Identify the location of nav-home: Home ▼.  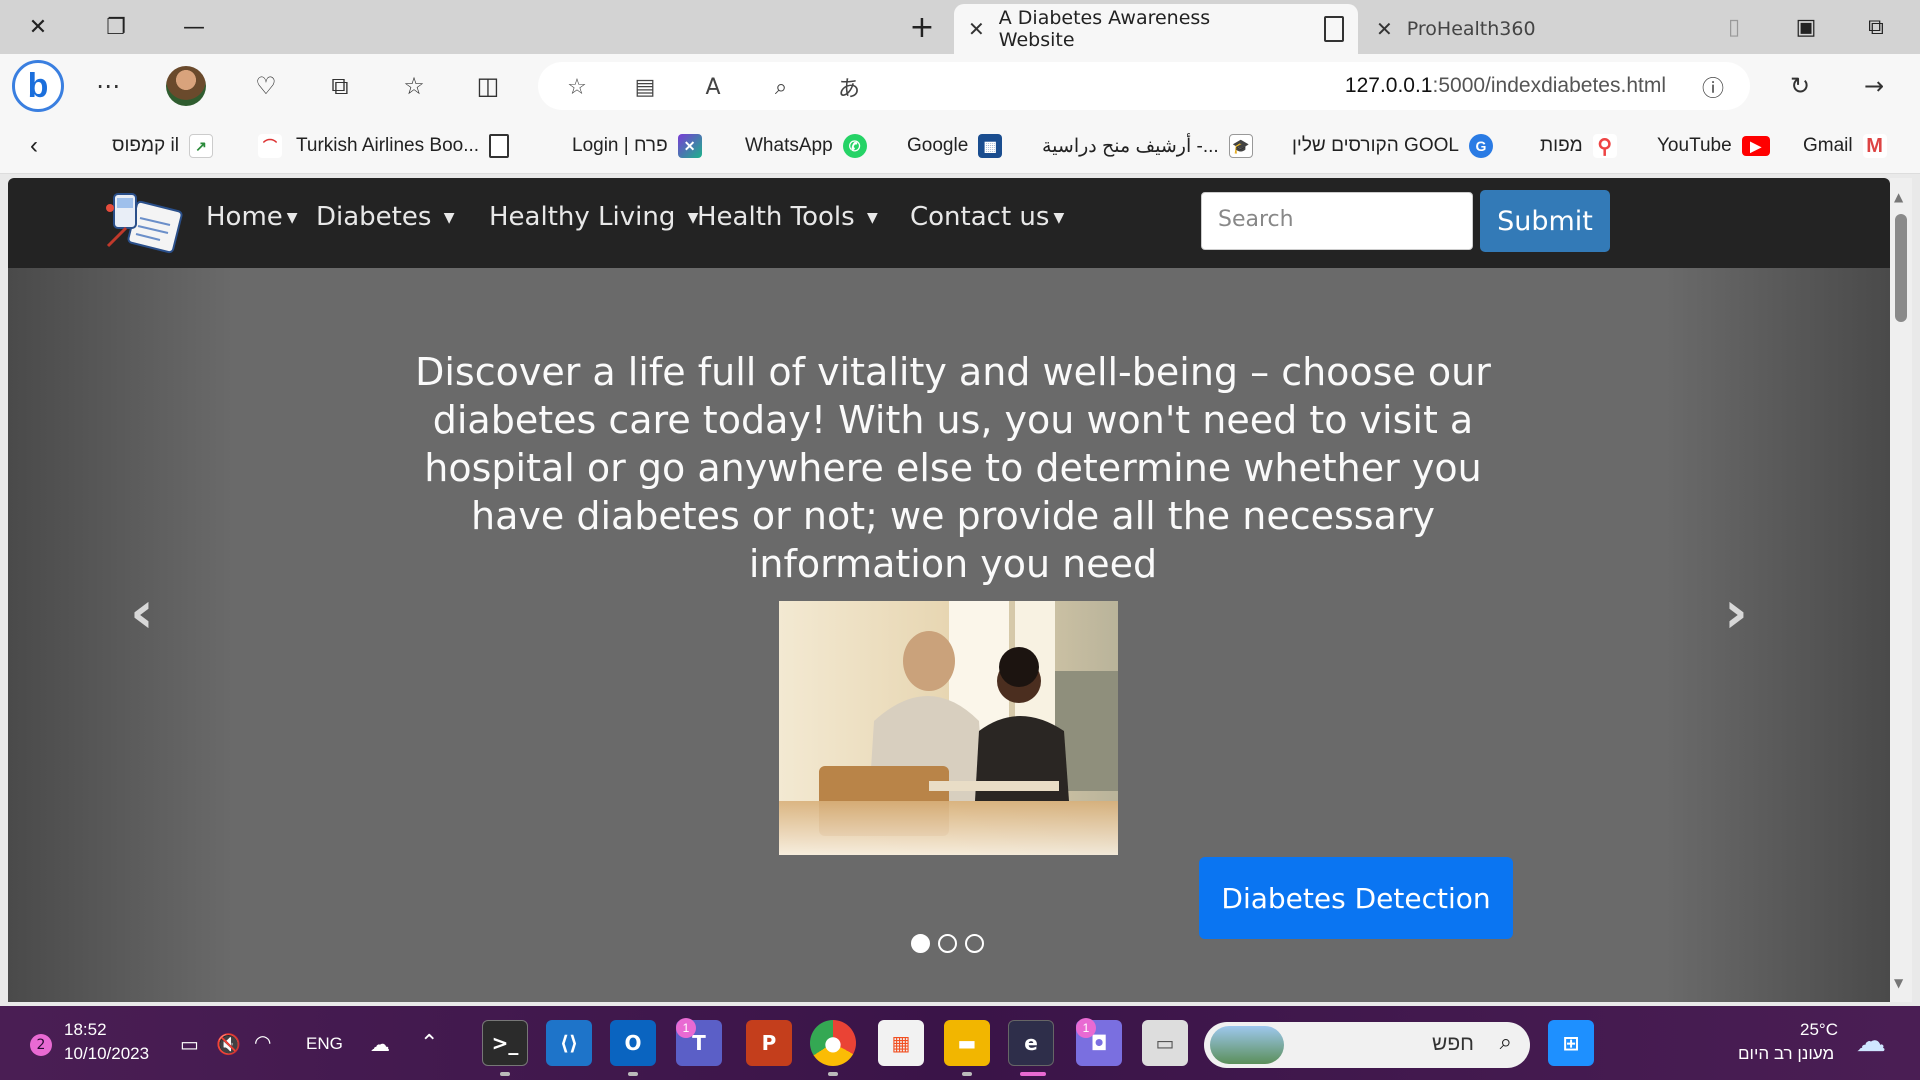
(252, 217).